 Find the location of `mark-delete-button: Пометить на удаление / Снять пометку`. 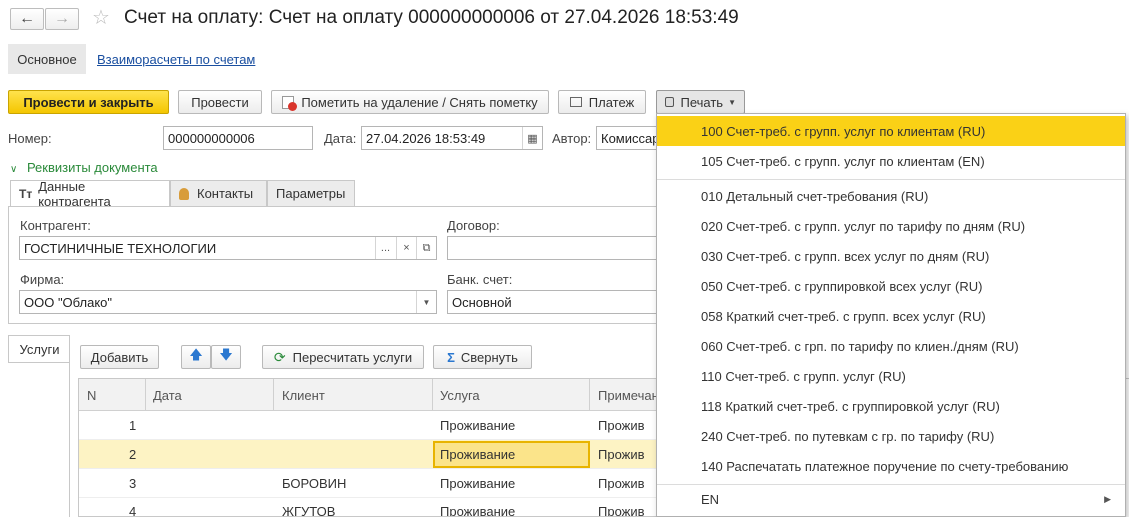

mark-delete-button: Пометить на удаление / Снять пометку is located at coordinates (410, 102).